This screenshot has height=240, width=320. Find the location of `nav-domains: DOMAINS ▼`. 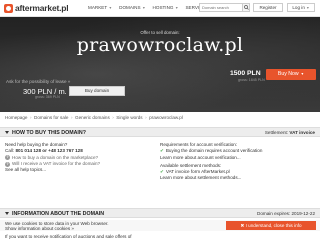

nav-domains: DOMAINS ▼ is located at coordinates (132, 7).